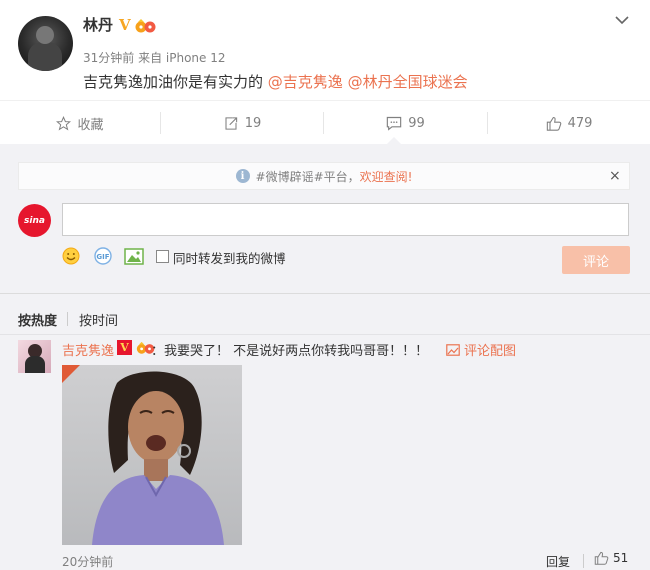  Describe the element at coordinates (408, 82) in the screenshot. I see `mention-link: @林丹全国球迷会` at that location.